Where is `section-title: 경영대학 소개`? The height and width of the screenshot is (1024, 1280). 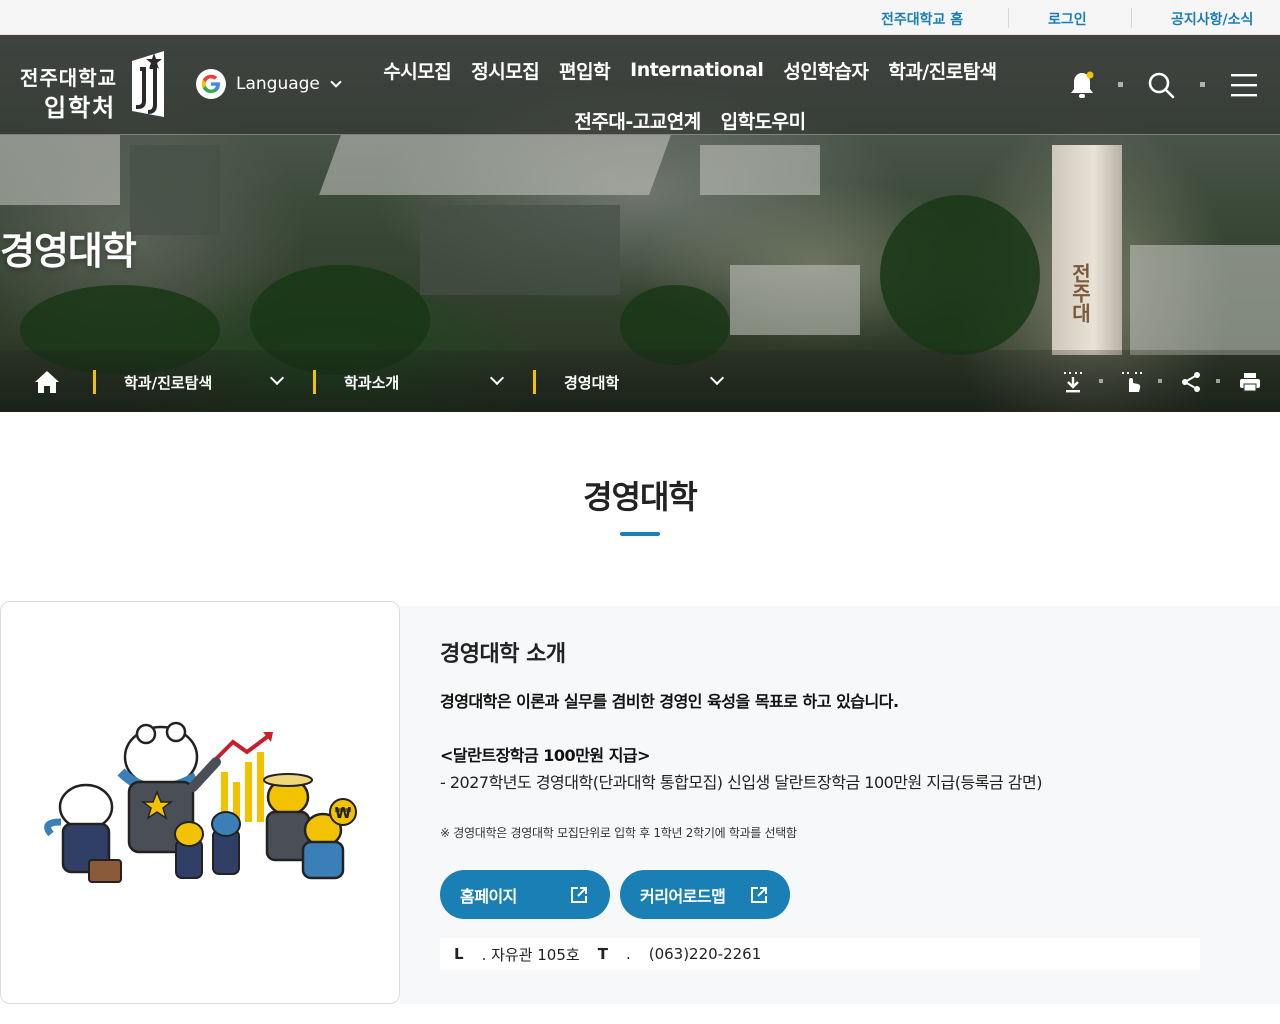
section-title: 경영대학 소개 is located at coordinates (503, 654).